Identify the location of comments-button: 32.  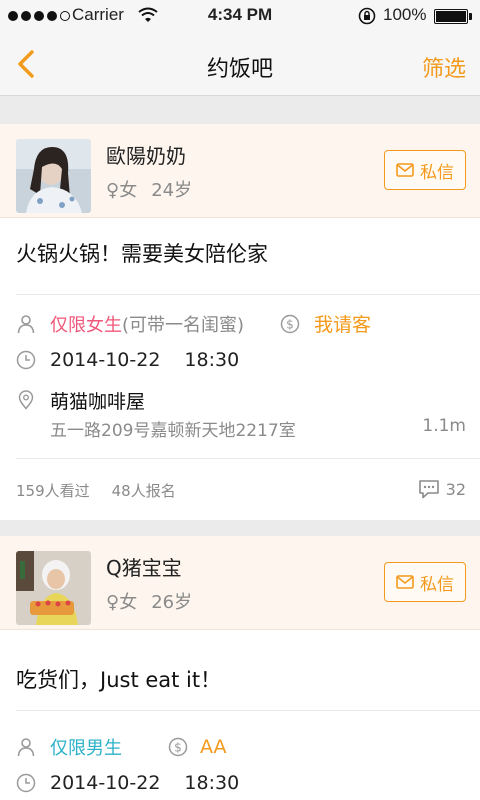
(442, 489).